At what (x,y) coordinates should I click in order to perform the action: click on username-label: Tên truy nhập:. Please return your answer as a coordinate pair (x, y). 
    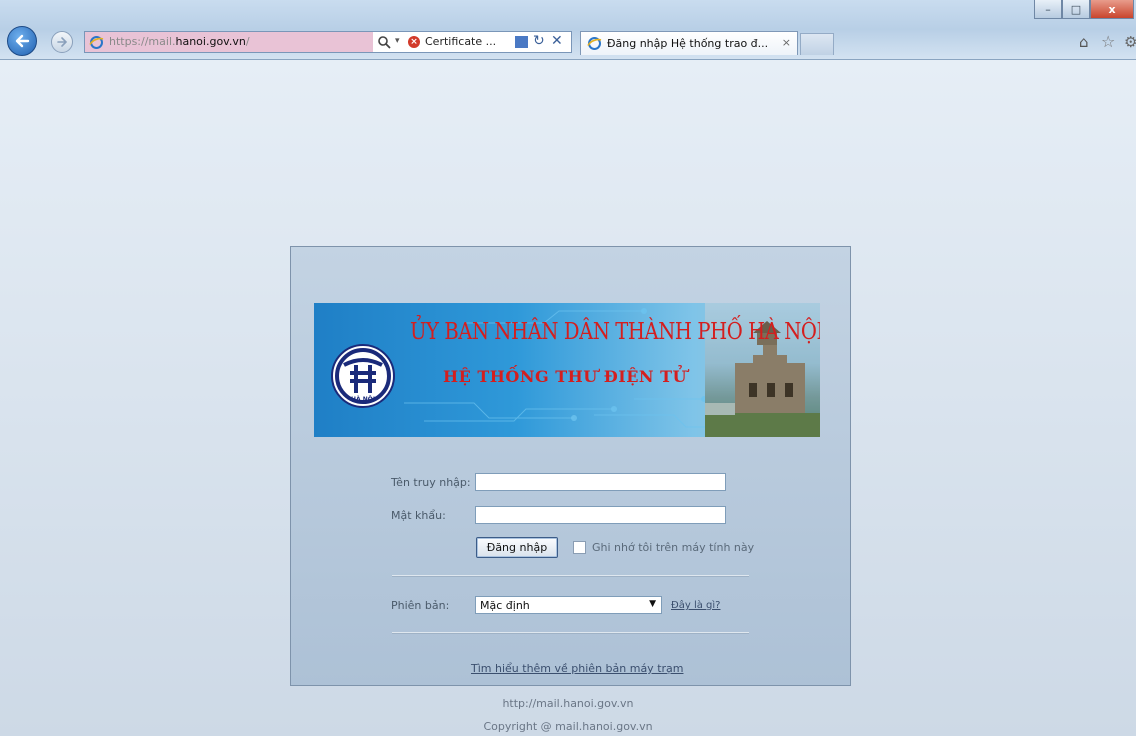
    Looking at the image, I should click on (431, 482).